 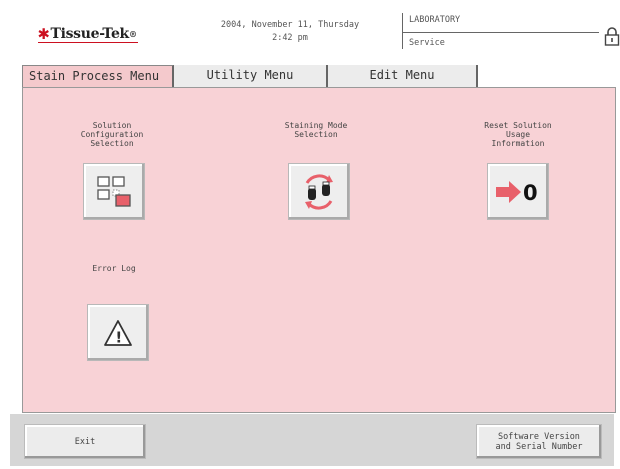 I want to click on tab-edit-menu: Edit Menu, so click(x=403, y=76).